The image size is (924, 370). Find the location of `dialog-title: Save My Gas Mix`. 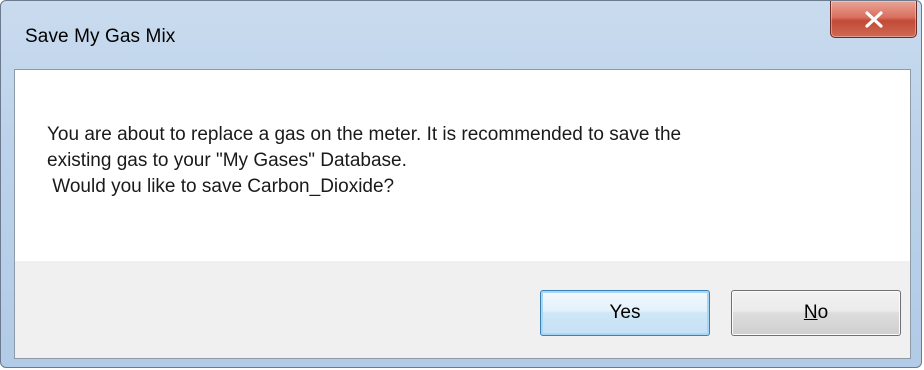

dialog-title: Save My Gas Mix is located at coordinates (100, 36).